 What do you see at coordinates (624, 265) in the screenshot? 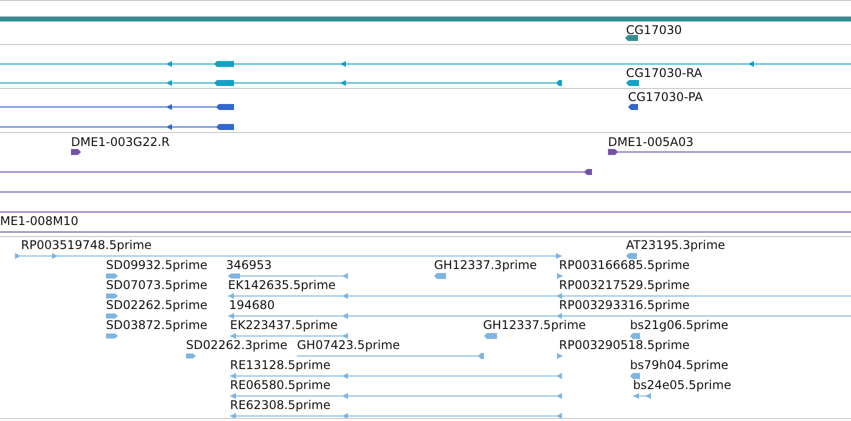
I see `feature-label: RP003166685.5prime` at bounding box center [624, 265].